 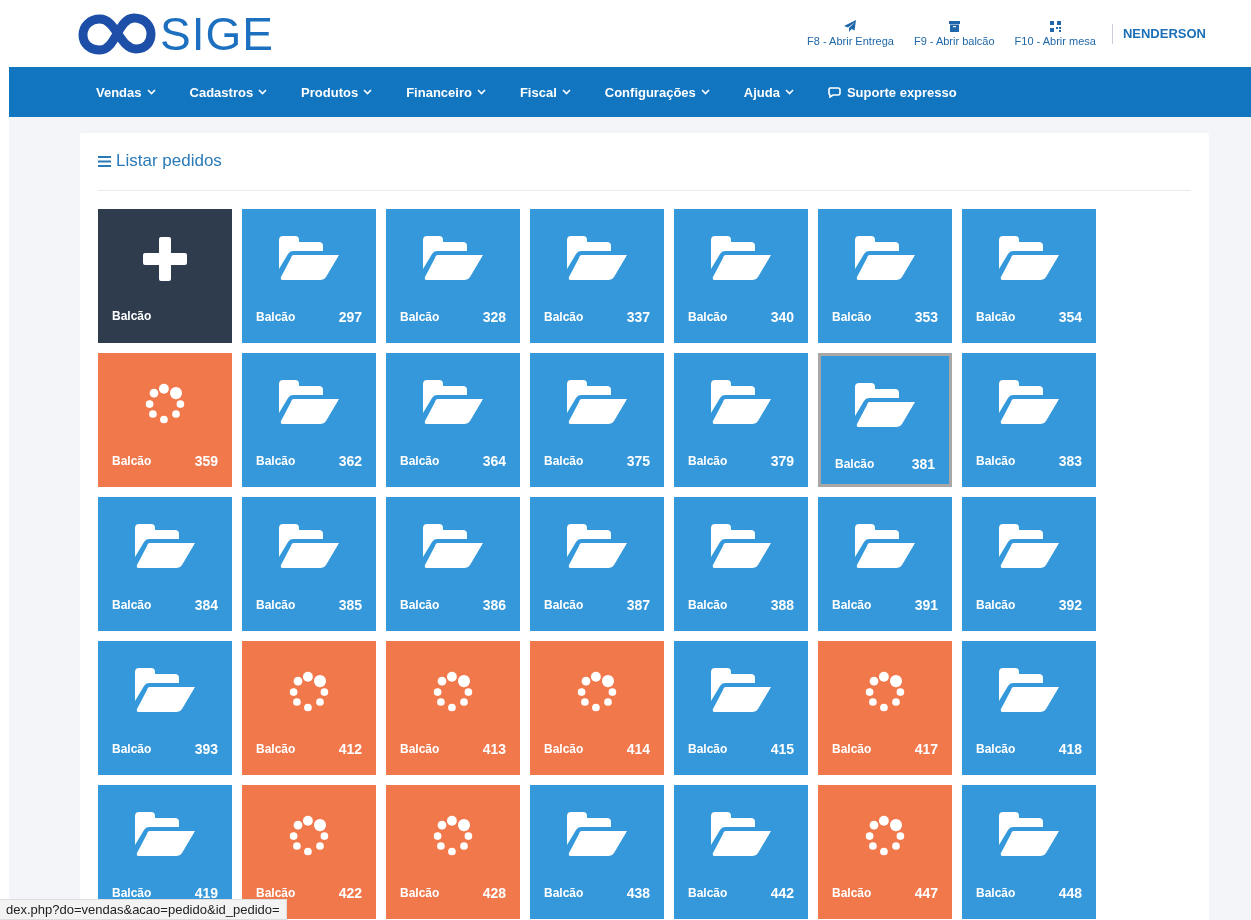 What do you see at coordinates (494, 461) in the screenshot?
I see `order-number: 364` at bounding box center [494, 461].